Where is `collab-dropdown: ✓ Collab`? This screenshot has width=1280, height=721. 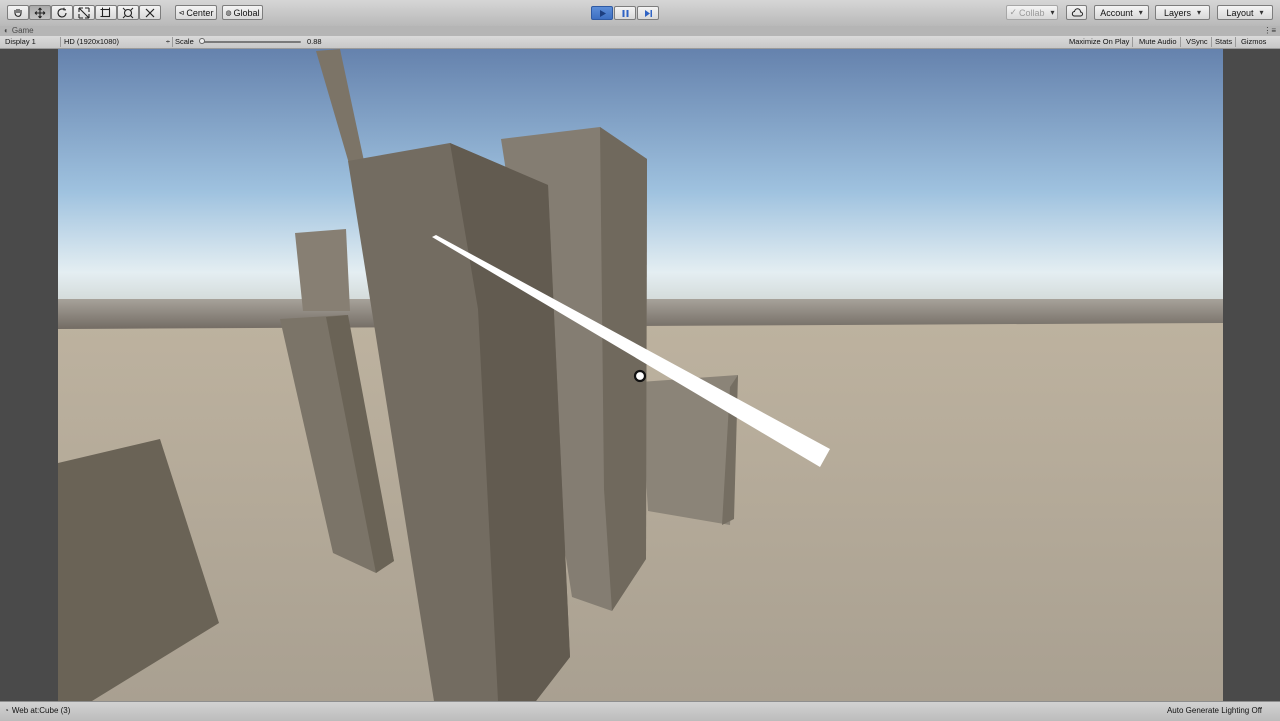
collab-dropdown: ✓ Collab is located at coordinates (1032, 12).